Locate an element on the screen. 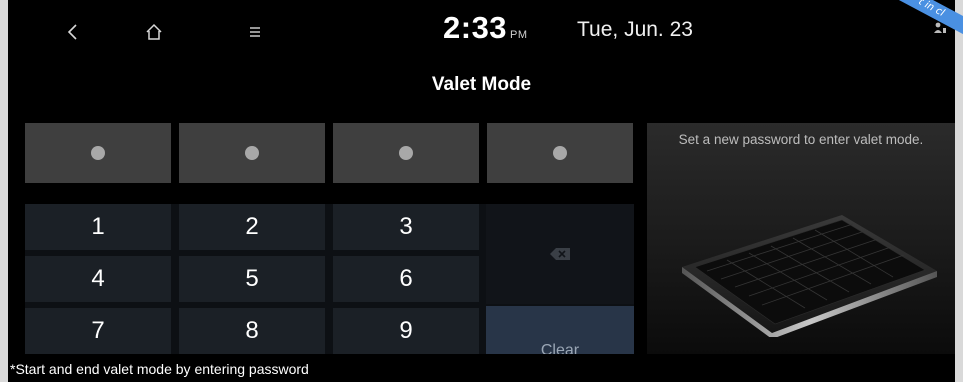  page-title: Valet Mode is located at coordinates (481, 84).